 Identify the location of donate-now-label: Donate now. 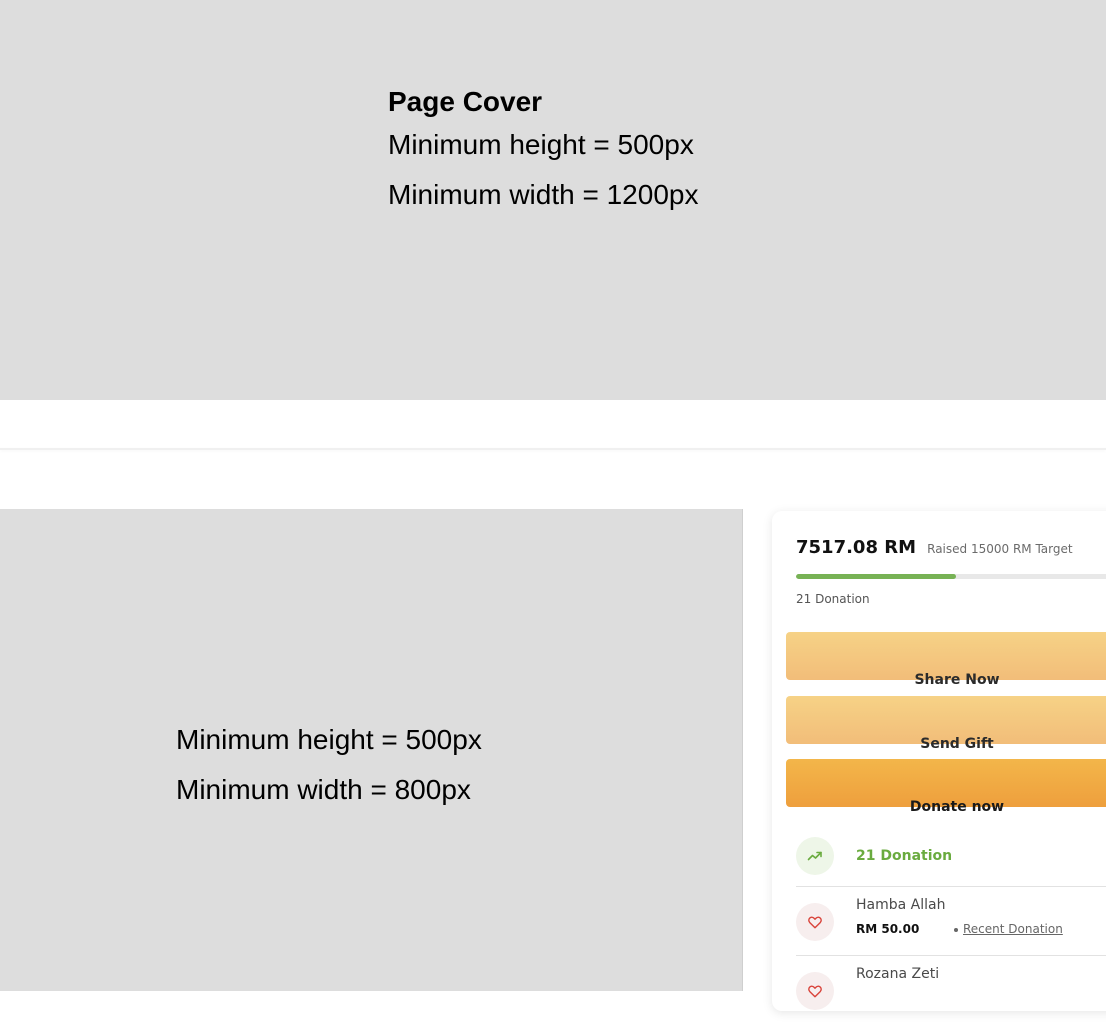
(957, 807).